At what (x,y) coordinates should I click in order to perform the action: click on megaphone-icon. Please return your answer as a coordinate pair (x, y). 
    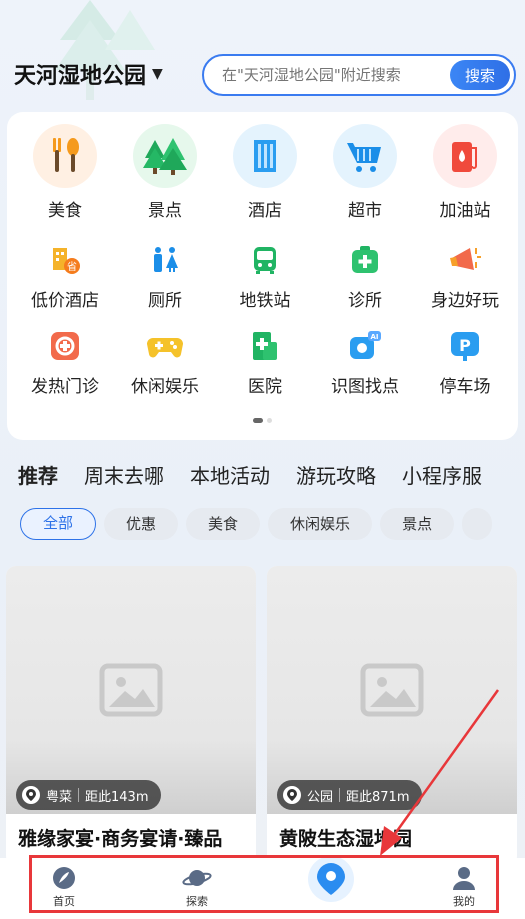
    Looking at the image, I should click on (465, 260).